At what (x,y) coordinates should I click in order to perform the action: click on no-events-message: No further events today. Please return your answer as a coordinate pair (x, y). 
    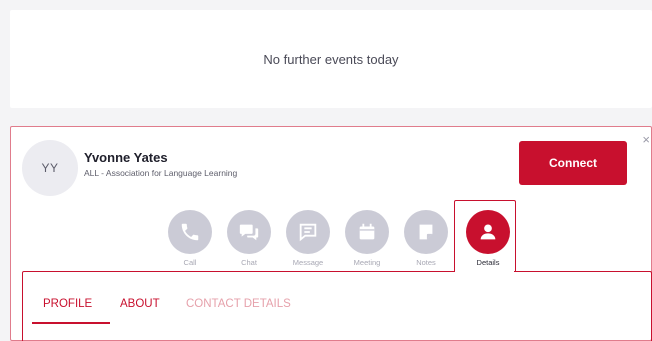
    Looking at the image, I should click on (331, 59).